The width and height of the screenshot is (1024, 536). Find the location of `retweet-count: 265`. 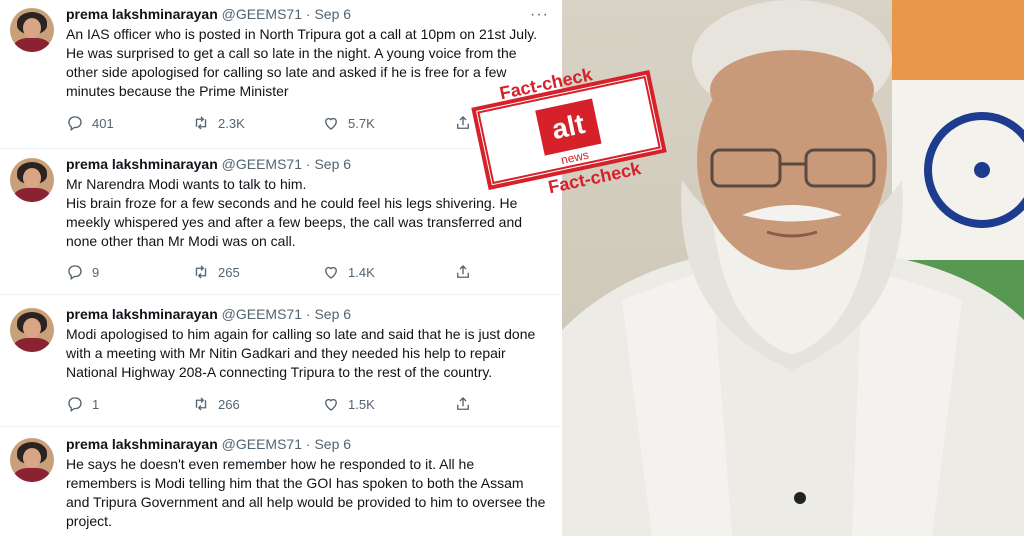

retweet-count: 265 is located at coordinates (229, 272).